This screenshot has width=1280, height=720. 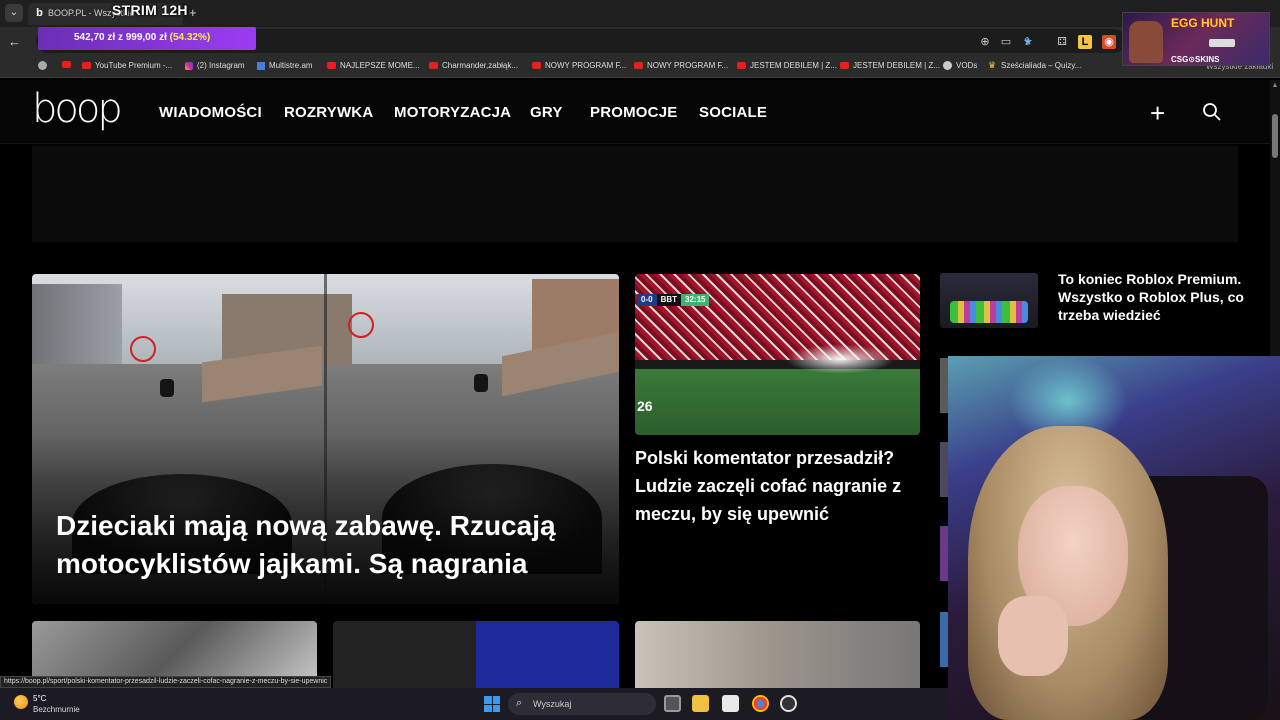 What do you see at coordinates (640, 13) in the screenshot?
I see `tab-bar: ⌄ b BOOP.PL - Wszystkie STRIM 12H +` at bounding box center [640, 13].